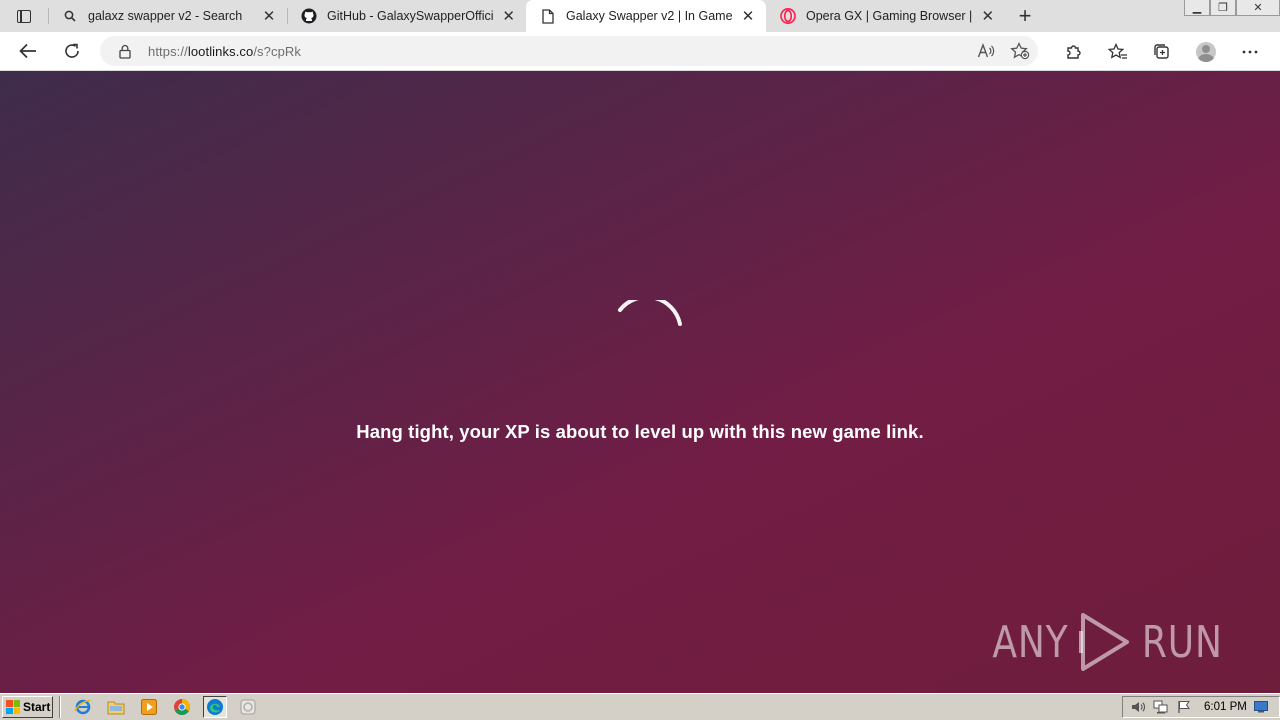  I want to click on search-icon, so click(70, 16).